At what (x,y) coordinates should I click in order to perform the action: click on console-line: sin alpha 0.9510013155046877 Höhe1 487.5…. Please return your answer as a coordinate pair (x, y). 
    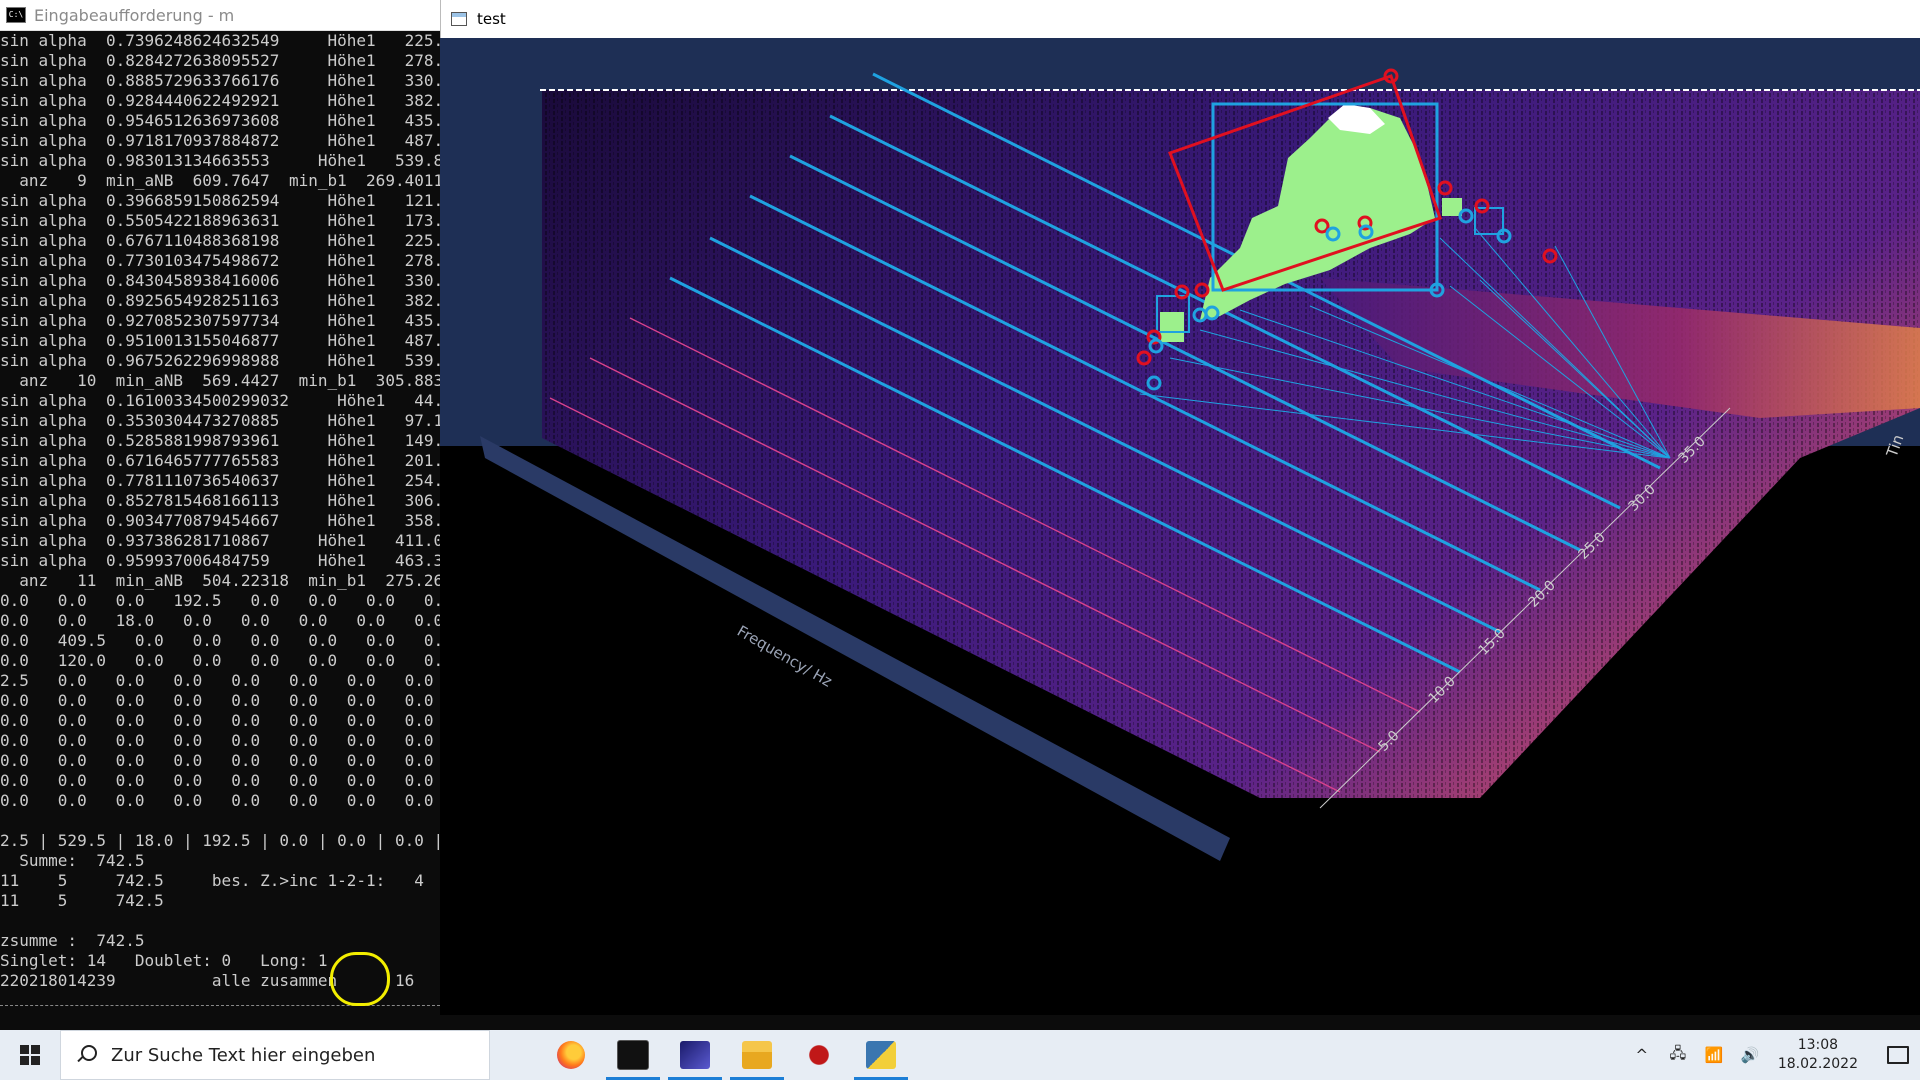
    Looking at the image, I should click on (220, 340).